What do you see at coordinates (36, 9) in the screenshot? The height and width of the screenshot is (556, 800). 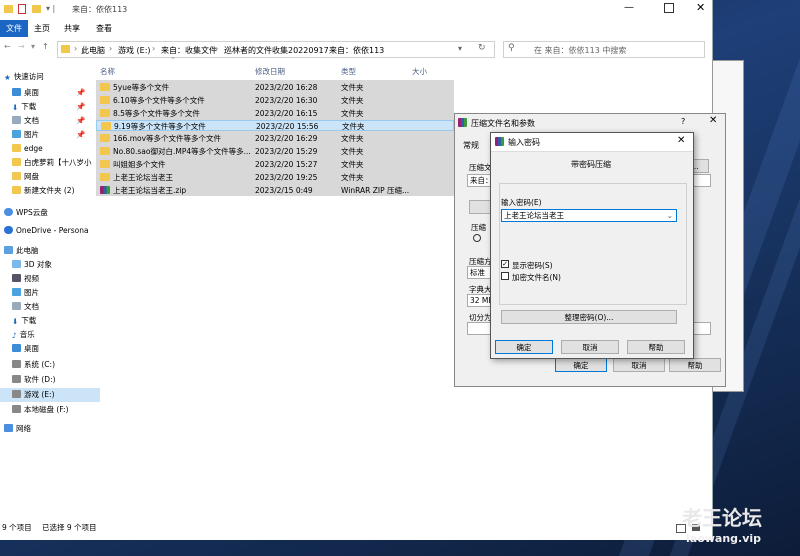 I see `new-folder-icon` at bounding box center [36, 9].